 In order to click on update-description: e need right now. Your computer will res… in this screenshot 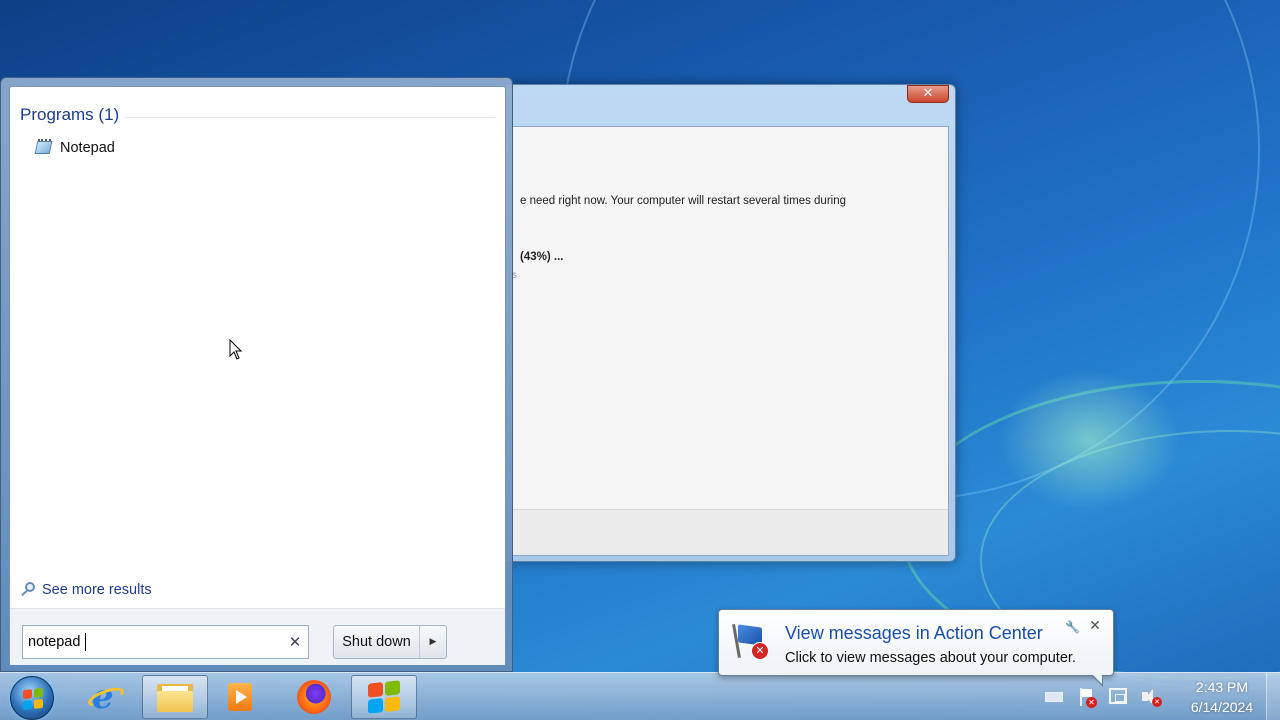, I will do `click(683, 201)`.